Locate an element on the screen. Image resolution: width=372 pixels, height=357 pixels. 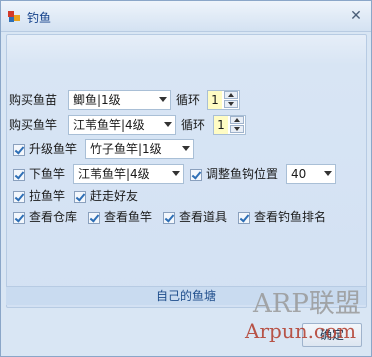
view-ranking-checkbox is located at coordinates (244, 218).